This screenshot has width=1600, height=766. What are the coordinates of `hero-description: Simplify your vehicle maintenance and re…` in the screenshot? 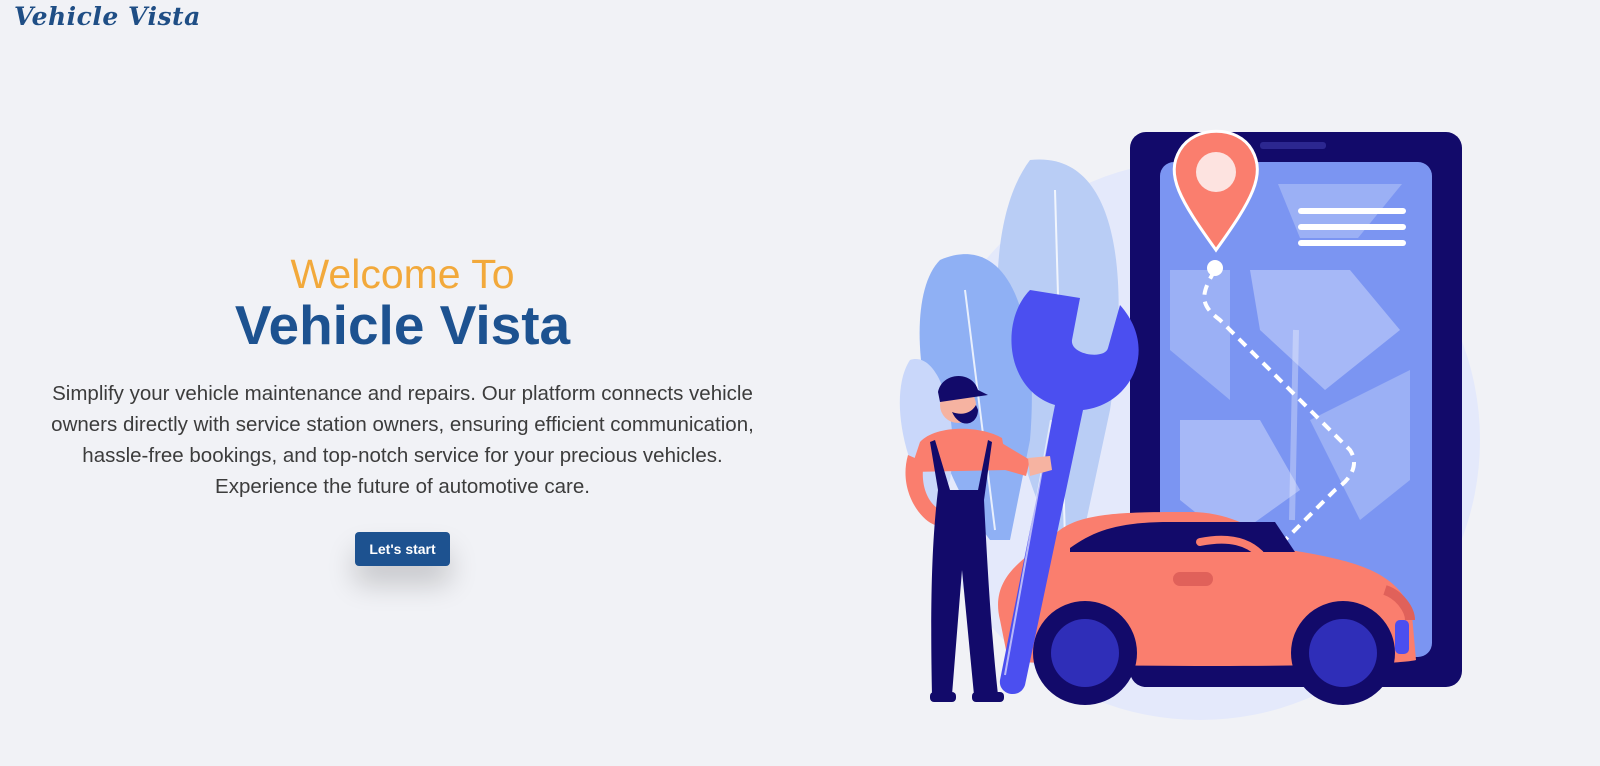 It's located at (402, 440).